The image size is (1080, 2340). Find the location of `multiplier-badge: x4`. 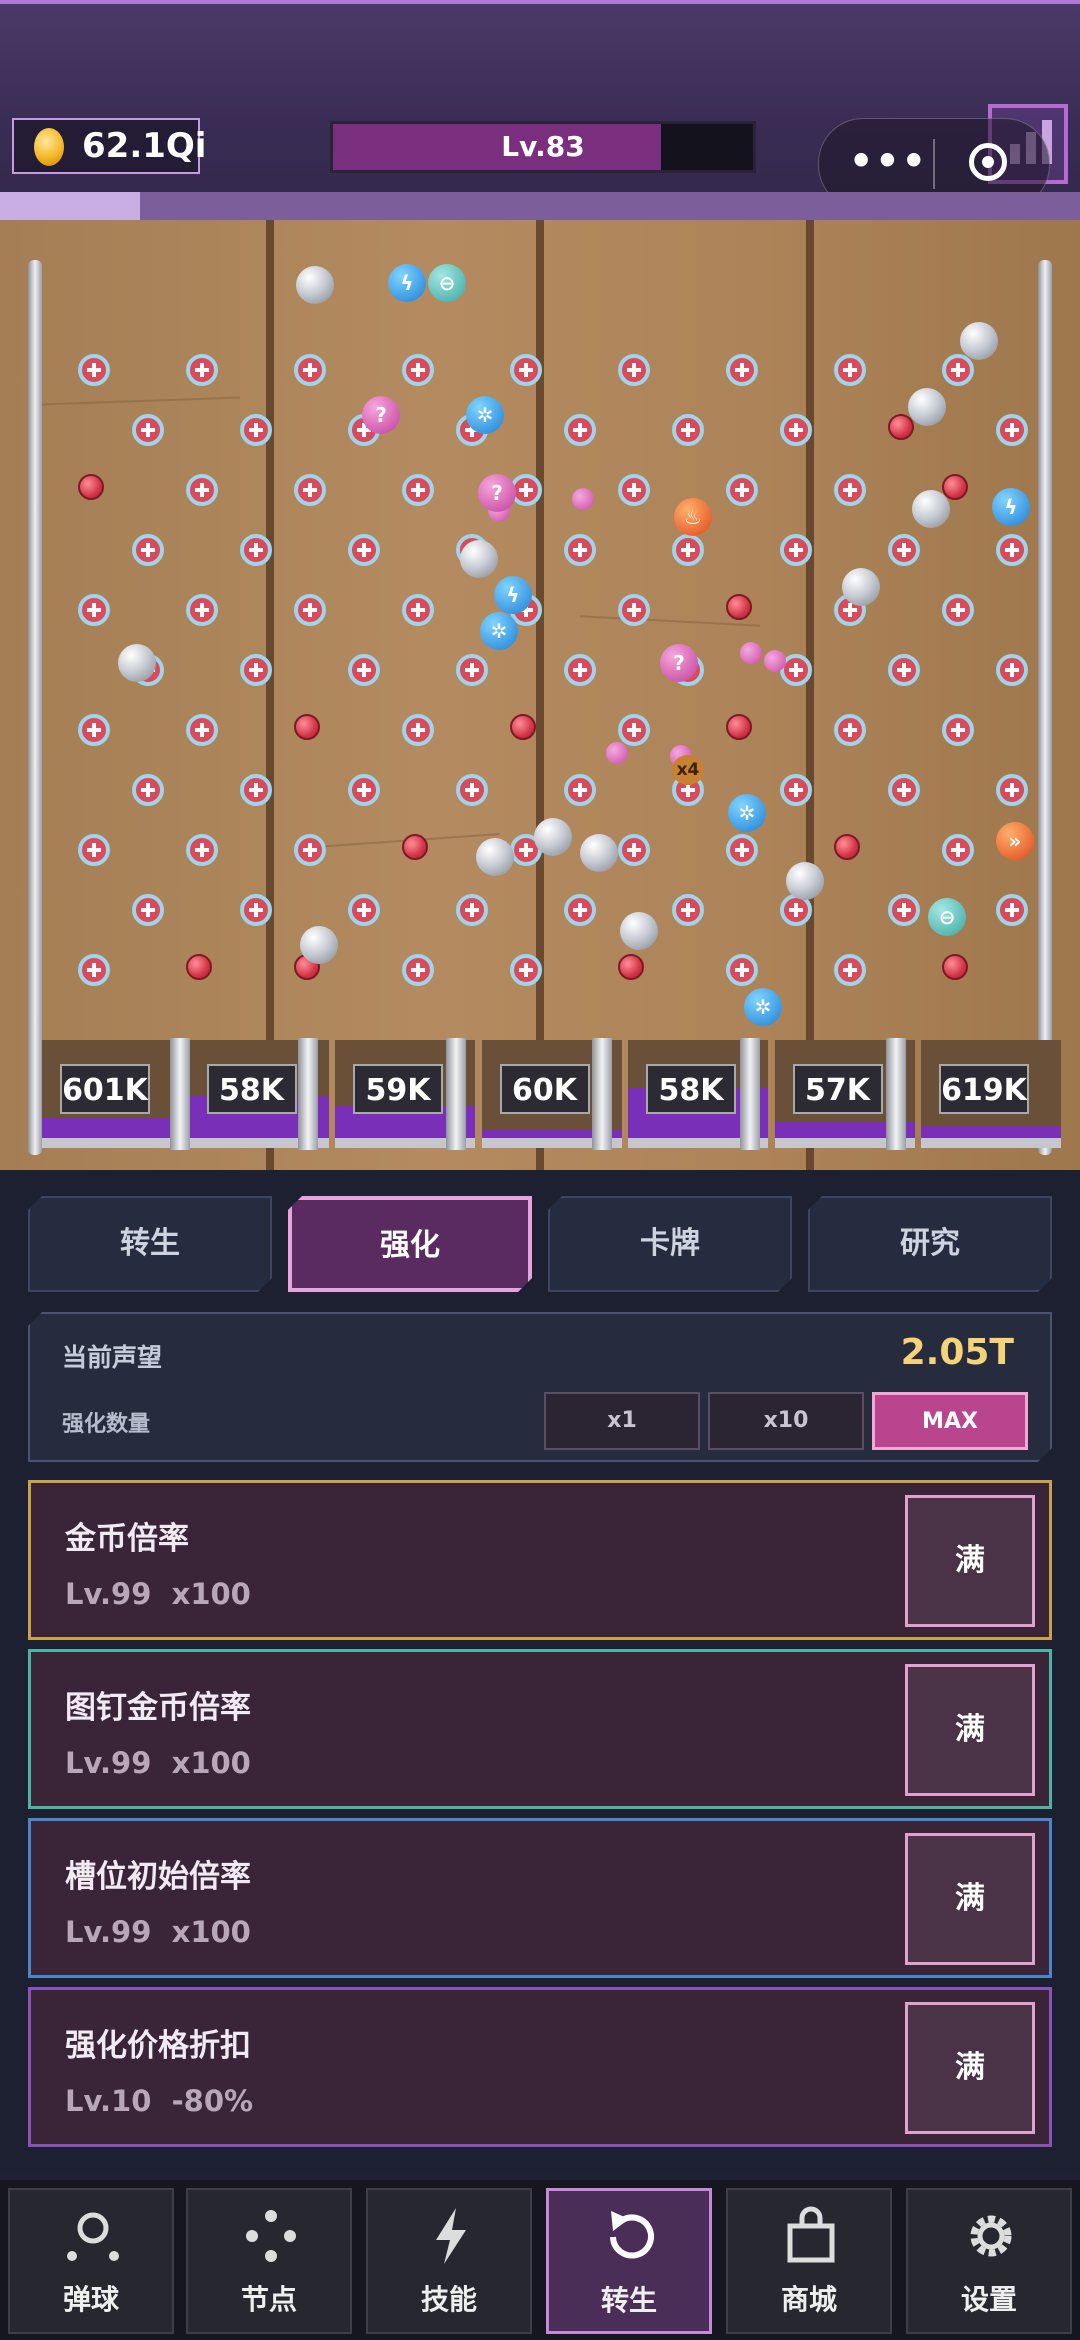

multiplier-badge: x4 is located at coordinates (688, 770).